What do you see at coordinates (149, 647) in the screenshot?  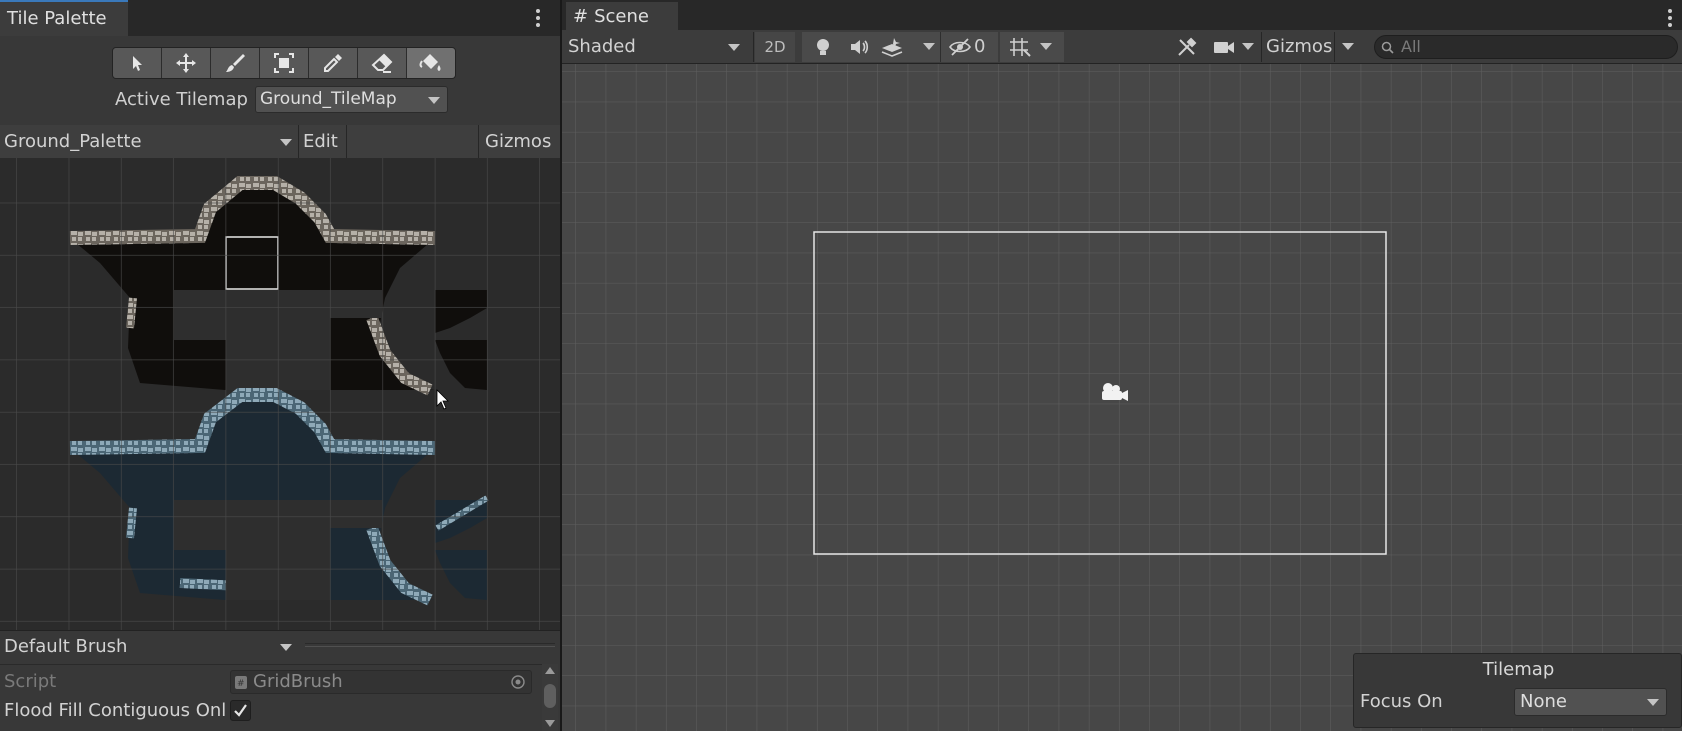 I see `brush-dropdown: Default Brush` at bounding box center [149, 647].